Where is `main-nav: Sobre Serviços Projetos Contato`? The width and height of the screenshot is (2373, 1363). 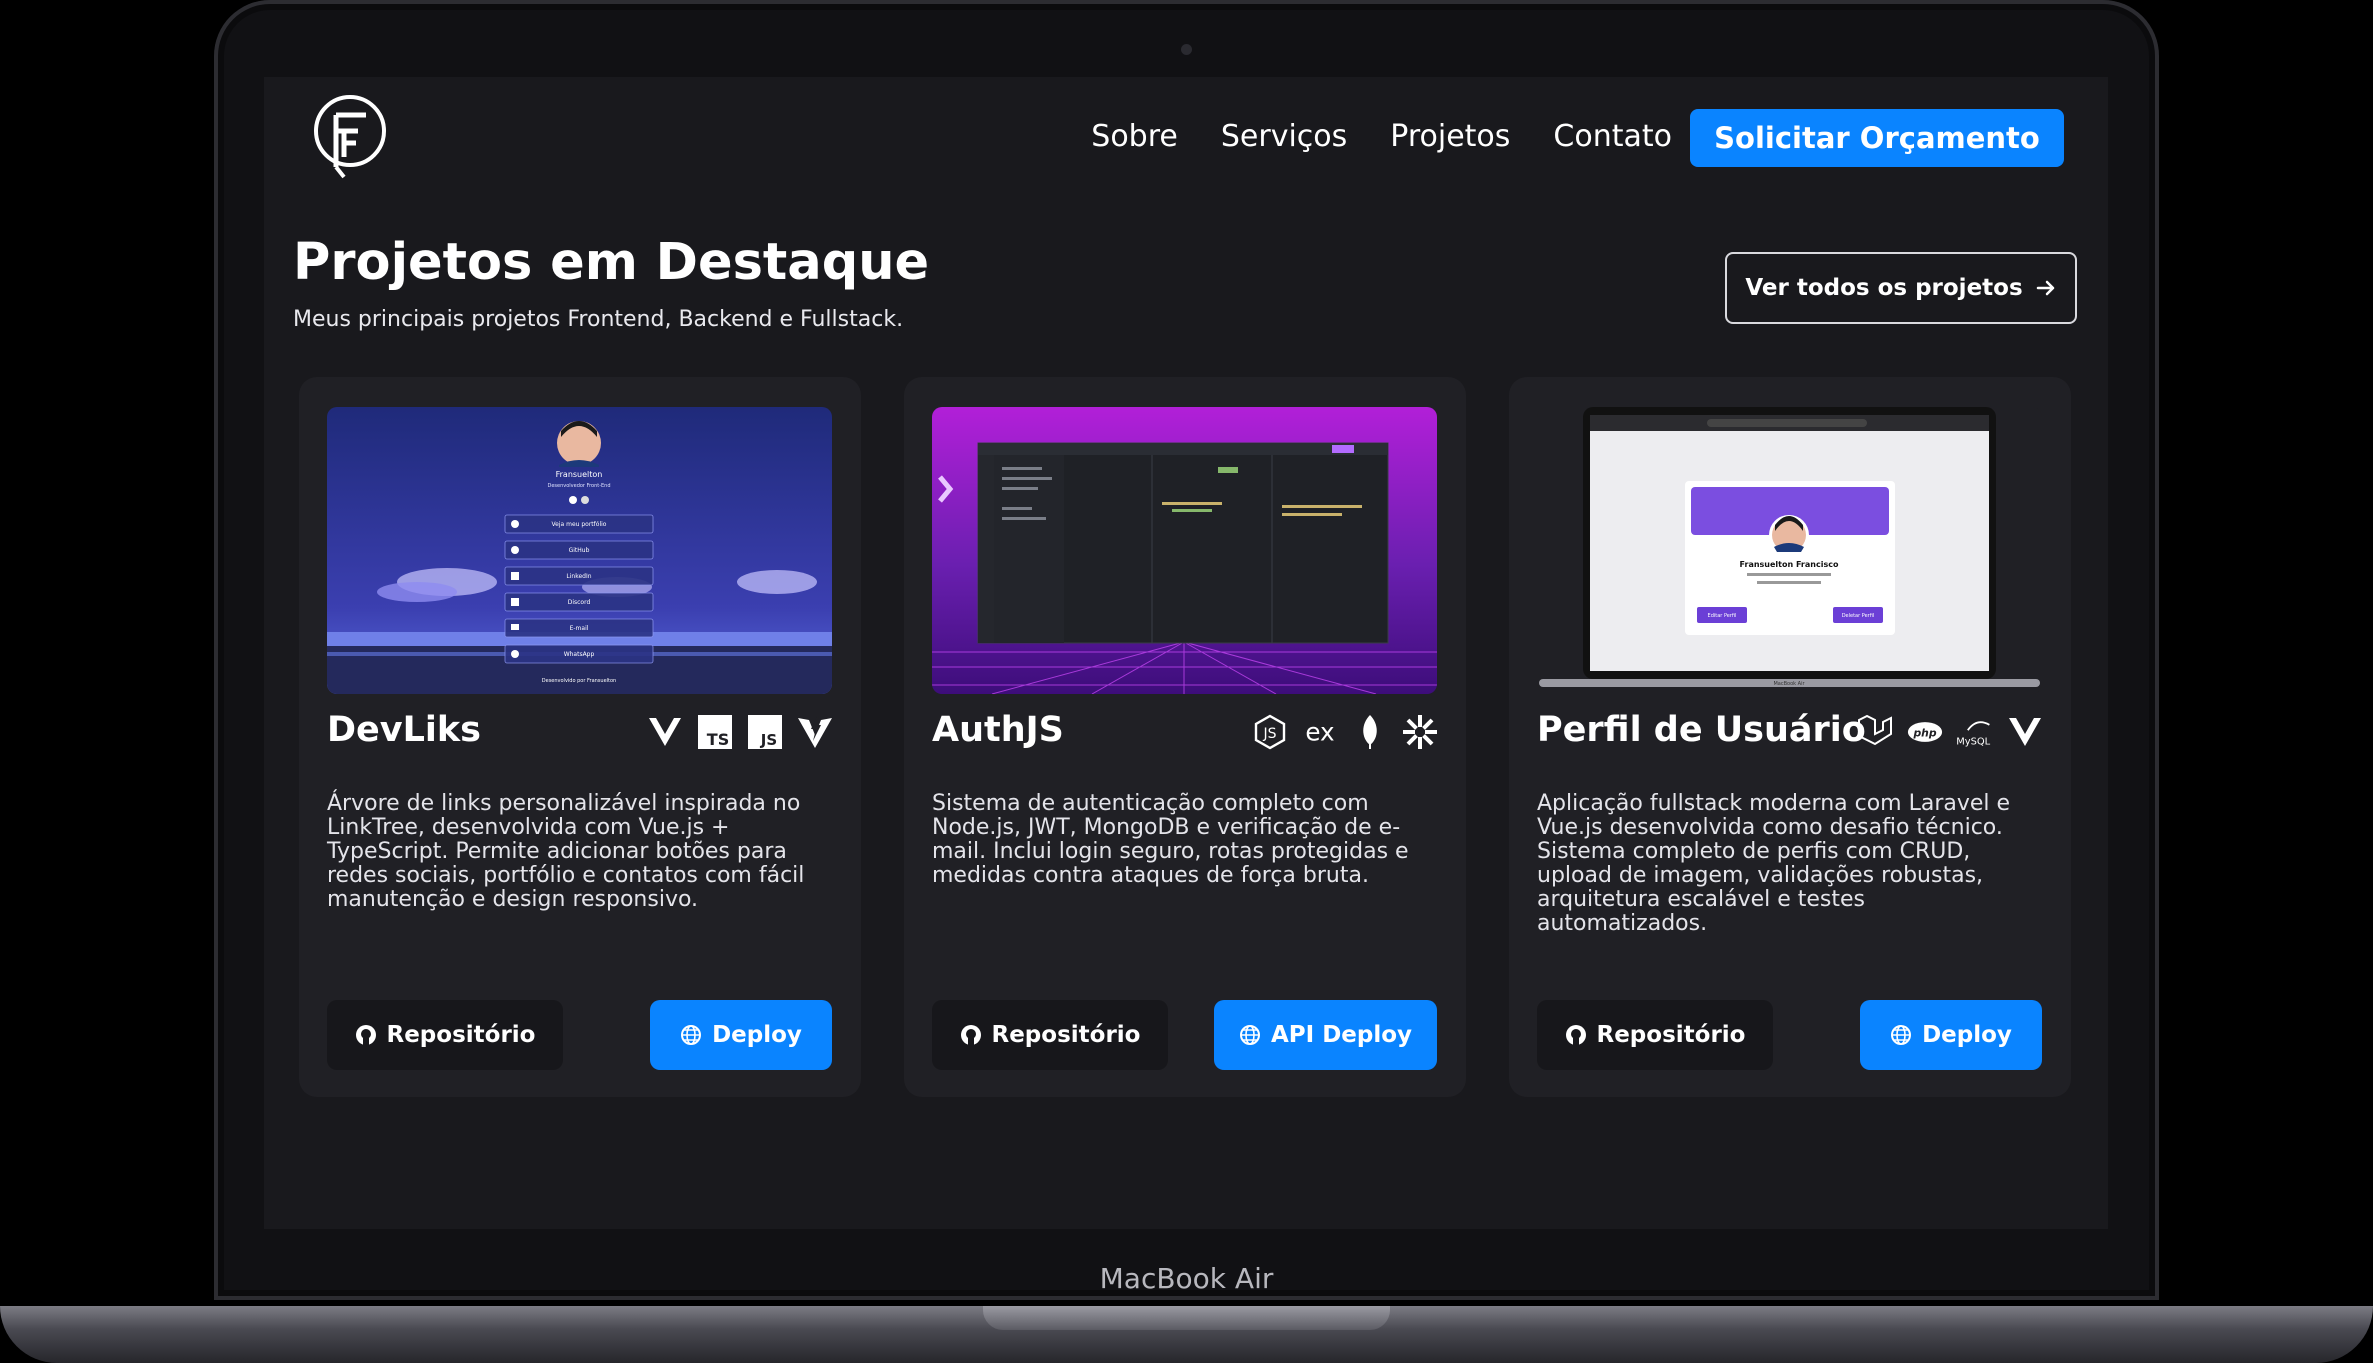
main-nav: Sobre Serviços Projetos Contato is located at coordinates (1381, 136).